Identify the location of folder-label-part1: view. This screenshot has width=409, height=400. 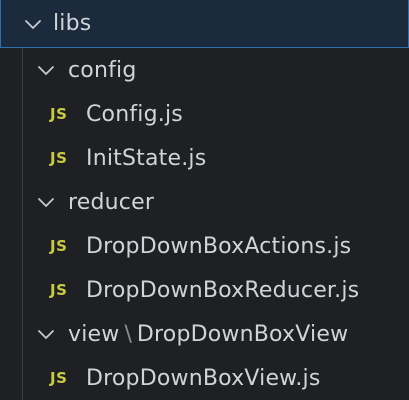
(94, 334).